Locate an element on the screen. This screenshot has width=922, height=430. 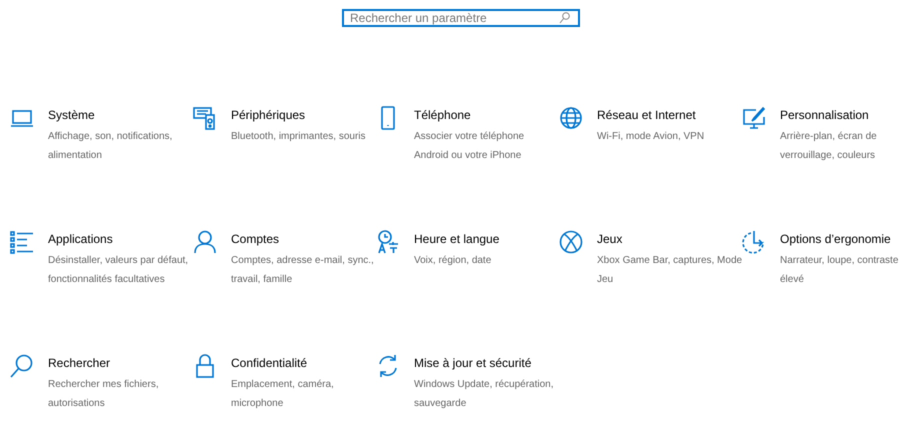
sync-arrows-icon is located at coordinates (388, 366).